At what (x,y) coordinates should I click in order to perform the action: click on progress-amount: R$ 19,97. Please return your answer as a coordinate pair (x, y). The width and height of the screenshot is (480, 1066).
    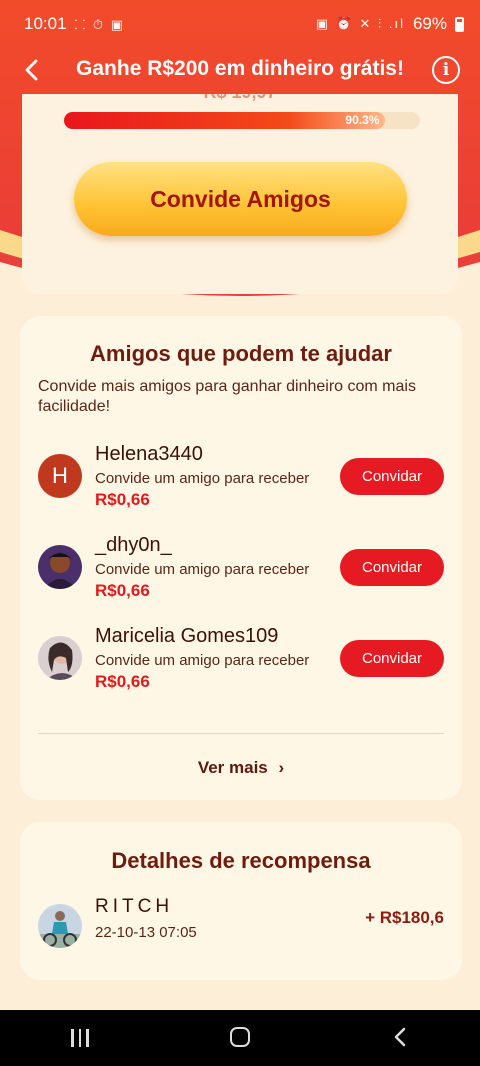
    Looking at the image, I should click on (240, 98).